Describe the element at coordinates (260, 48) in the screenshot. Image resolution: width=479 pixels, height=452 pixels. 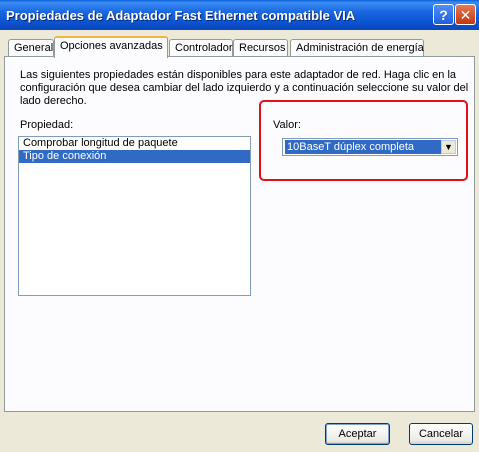
I see `tab-resources: Recursos` at that location.